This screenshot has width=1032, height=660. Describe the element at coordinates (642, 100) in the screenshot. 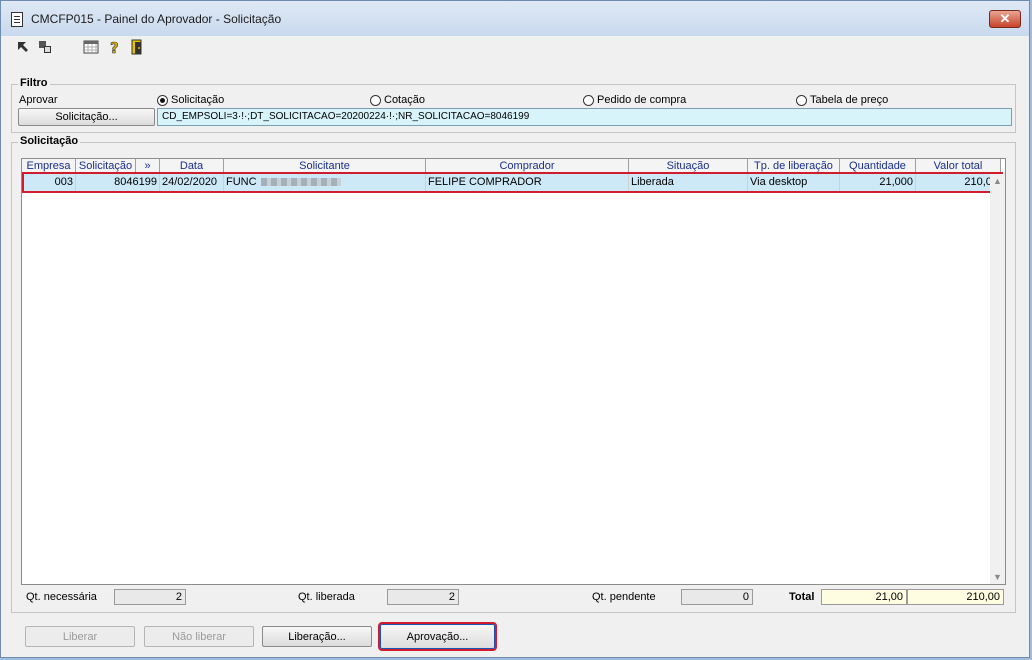

I see `radio-pedido-compra-label: Pedido de compra` at that location.